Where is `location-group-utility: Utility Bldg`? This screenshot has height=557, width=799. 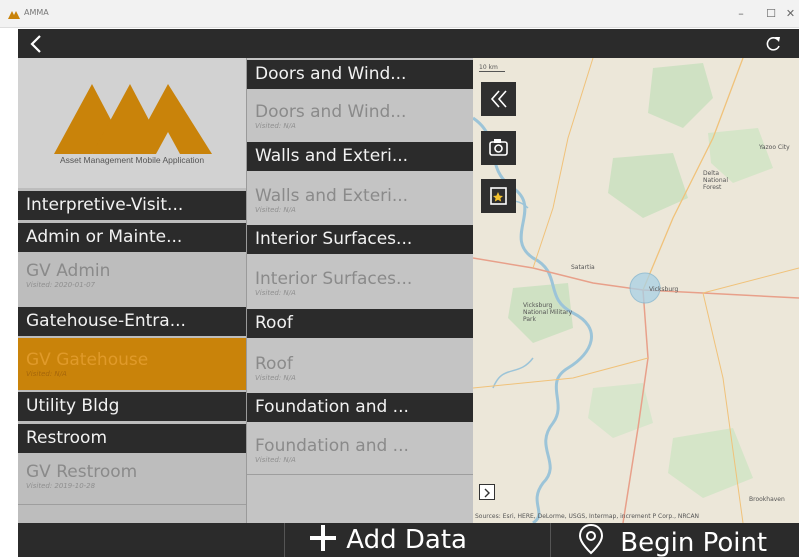
location-group-utility: Utility Bldg is located at coordinates (132, 406).